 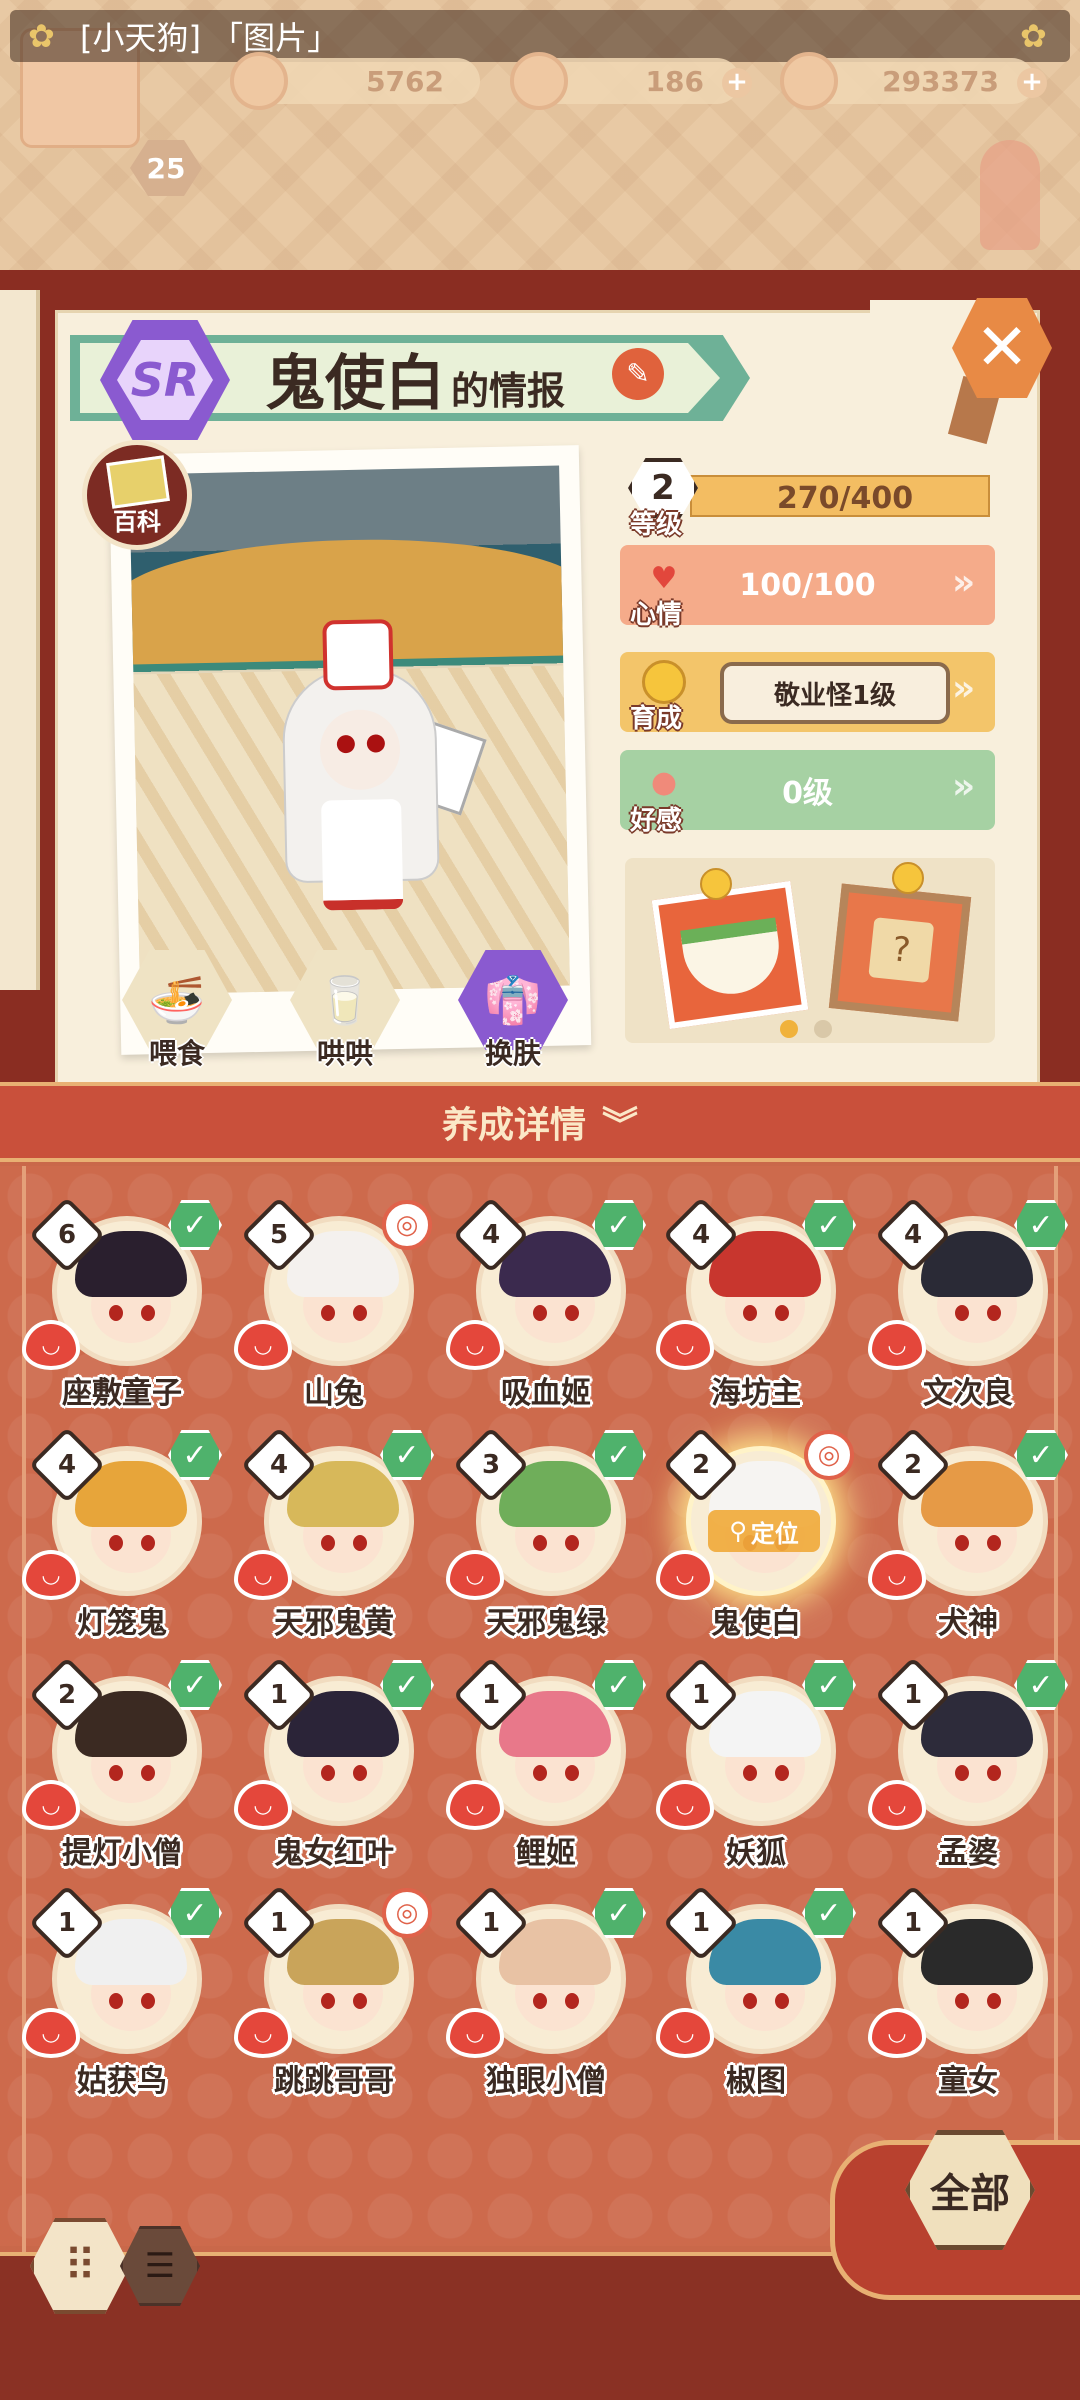 What do you see at coordinates (210, 38) in the screenshot?
I see `window-title: [小天狗] 「图片」` at bounding box center [210, 38].